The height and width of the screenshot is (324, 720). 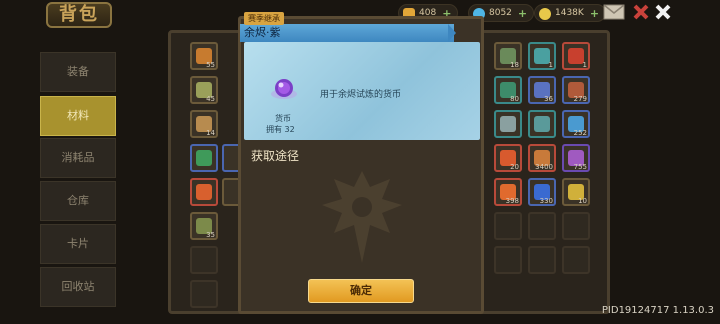 I want to click on inventory-slot: 755, so click(x=576, y=158).